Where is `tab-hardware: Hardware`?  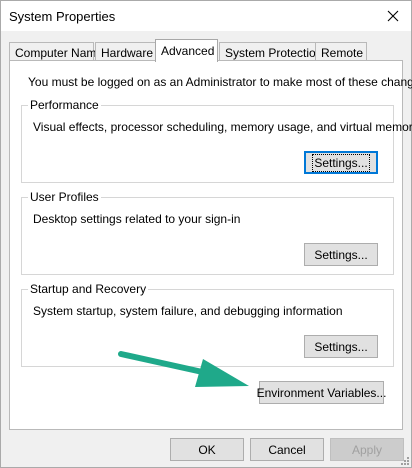
tab-hardware: Hardware is located at coordinates (125, 51).